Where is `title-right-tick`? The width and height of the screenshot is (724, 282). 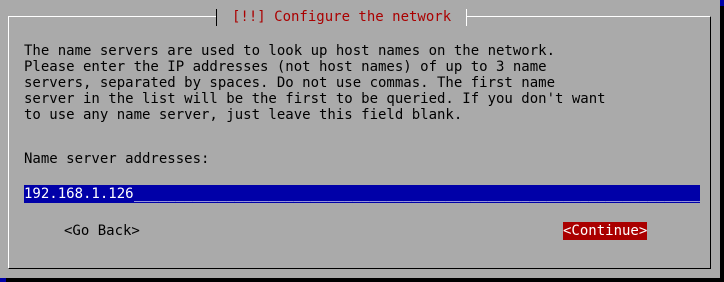
title-right-tick is located at coordinates (467, 17).